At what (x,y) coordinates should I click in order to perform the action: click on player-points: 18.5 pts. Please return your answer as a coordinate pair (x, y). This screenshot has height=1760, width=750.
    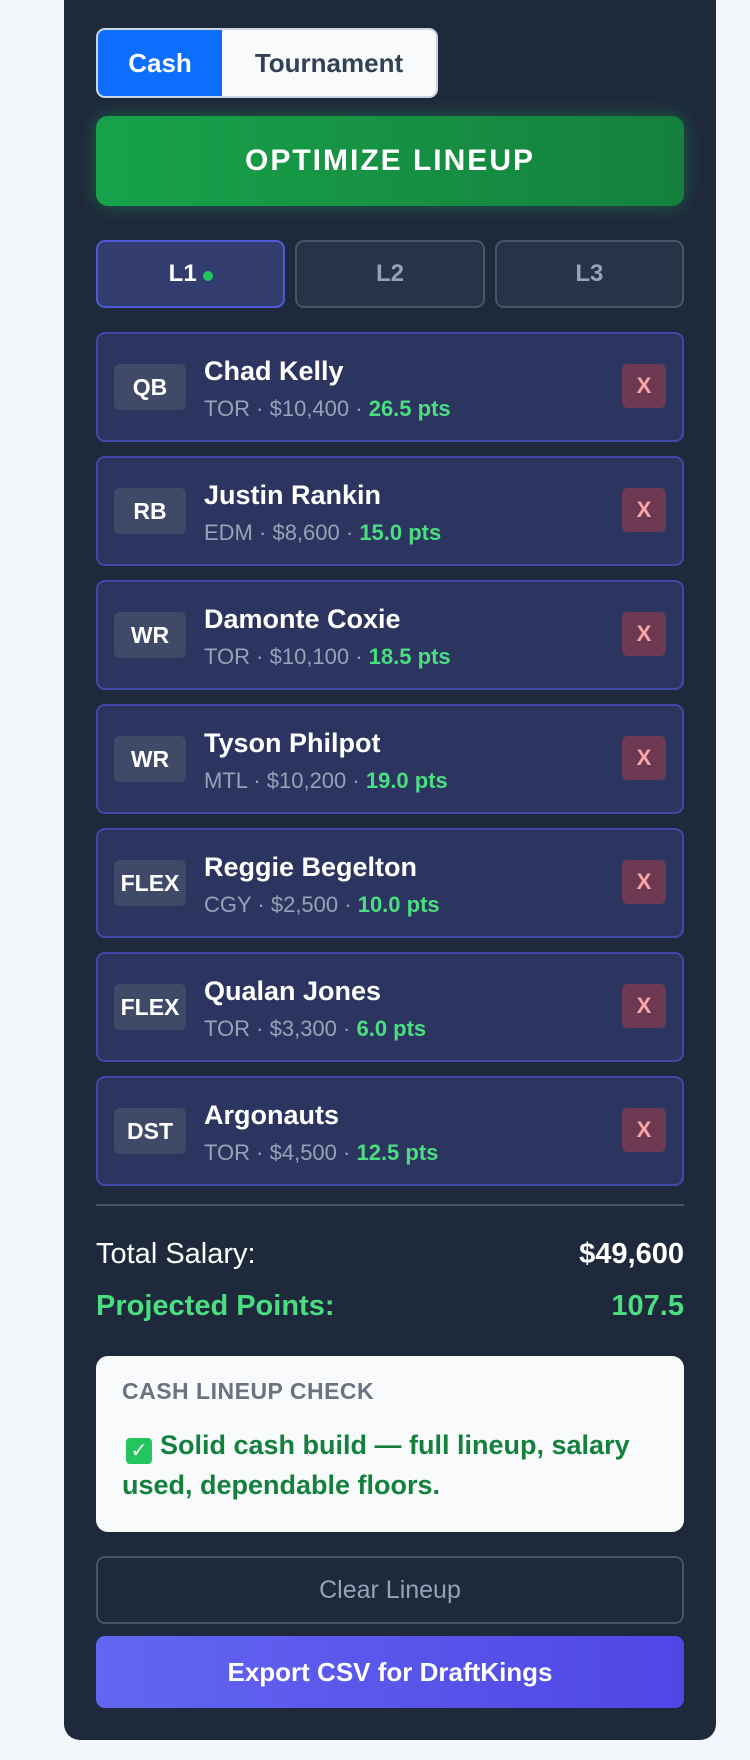
    Looking at the image, I should click on (409, 656).